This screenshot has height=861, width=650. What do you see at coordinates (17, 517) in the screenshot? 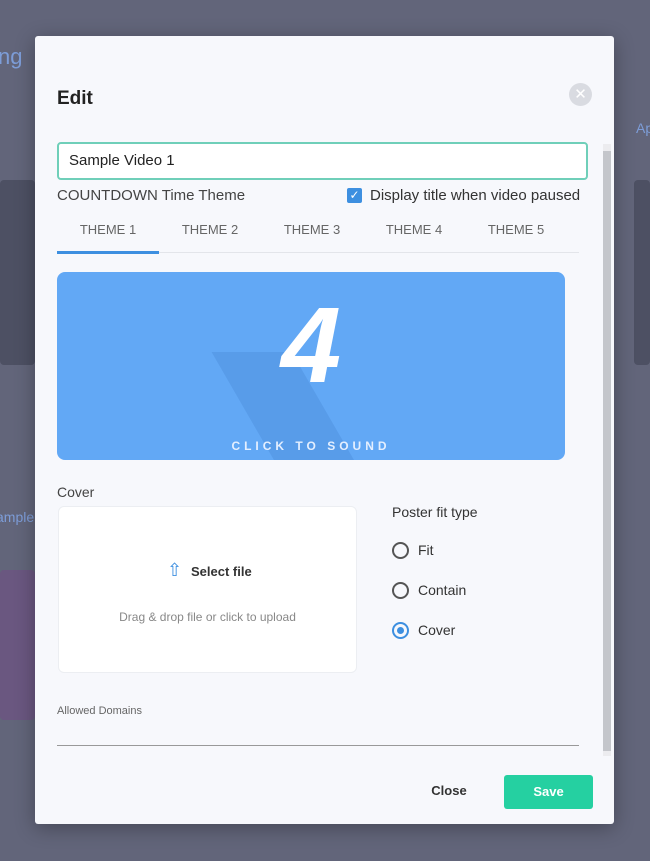
I see `background-text: ample` at bounding box center [17, 517].